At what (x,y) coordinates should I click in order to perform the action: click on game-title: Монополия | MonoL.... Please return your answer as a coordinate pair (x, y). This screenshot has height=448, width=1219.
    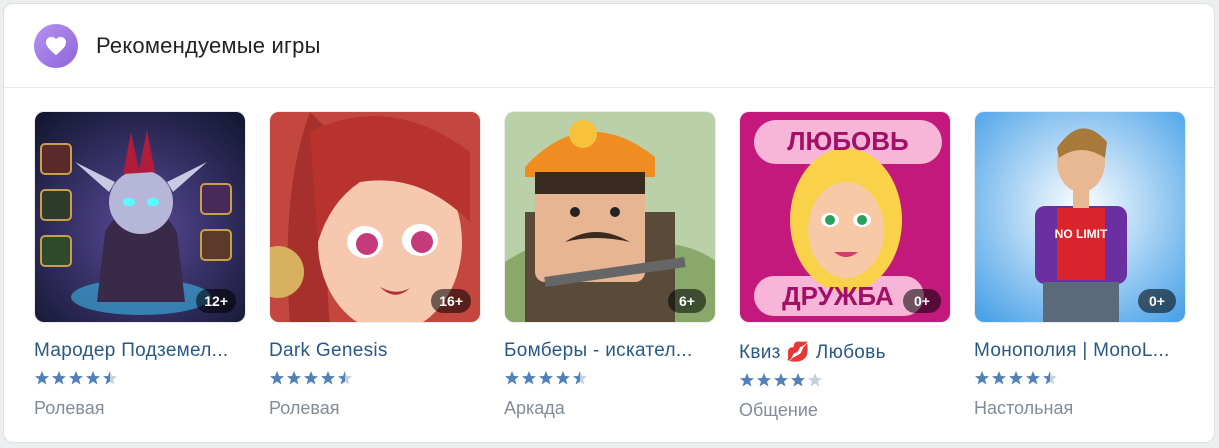
    Looking at the image, I should click on (1080, 351).